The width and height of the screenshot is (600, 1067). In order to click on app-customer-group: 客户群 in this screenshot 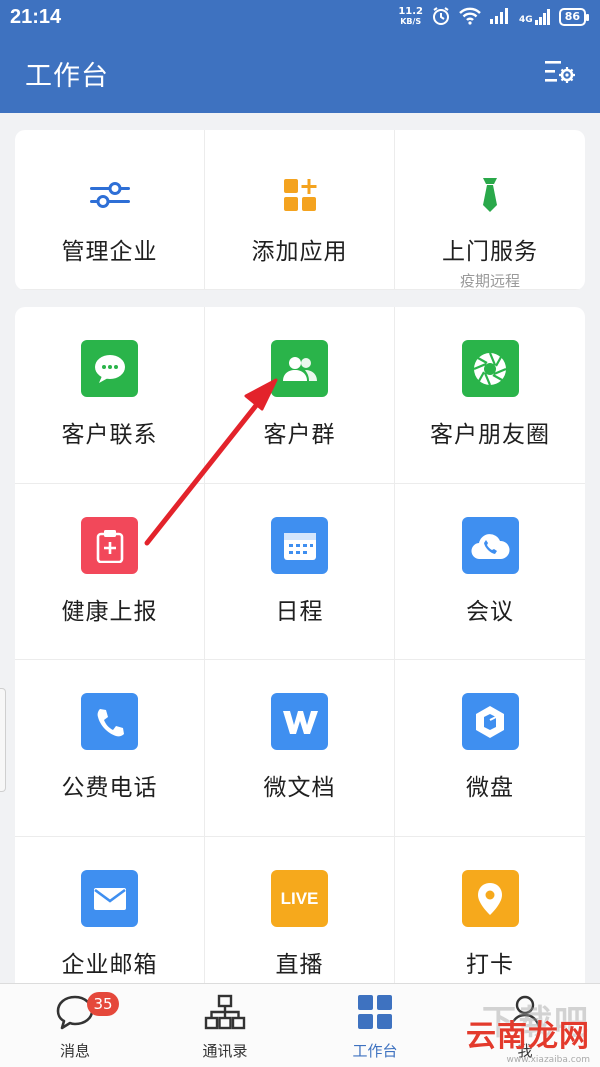, I will do `click(300, 395)`.